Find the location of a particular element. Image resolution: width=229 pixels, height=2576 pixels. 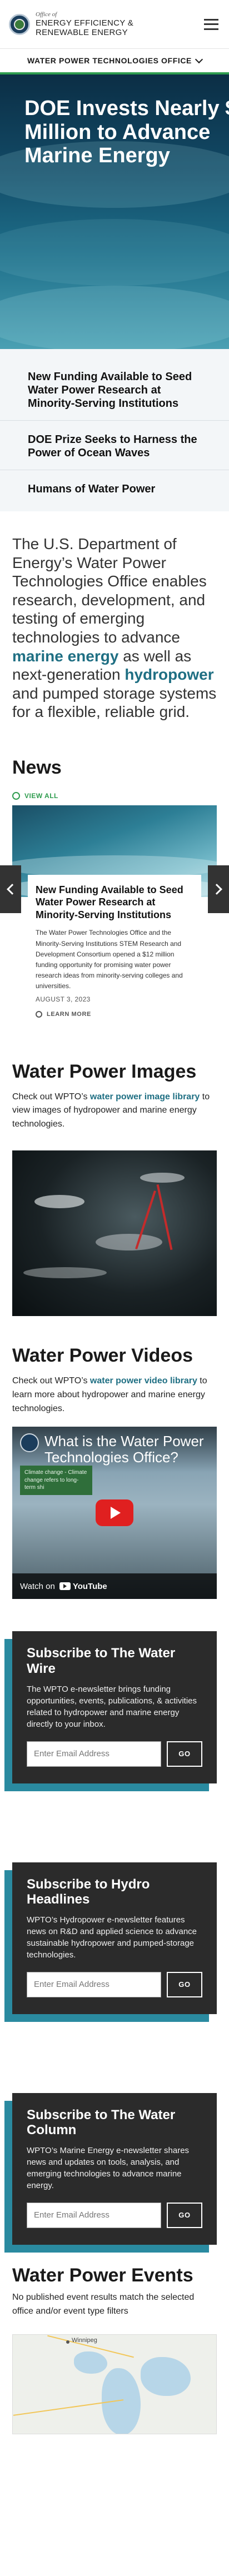

newsletter-title: Subscribe to Hydro Headlines is located at coordinates (88, 1891).